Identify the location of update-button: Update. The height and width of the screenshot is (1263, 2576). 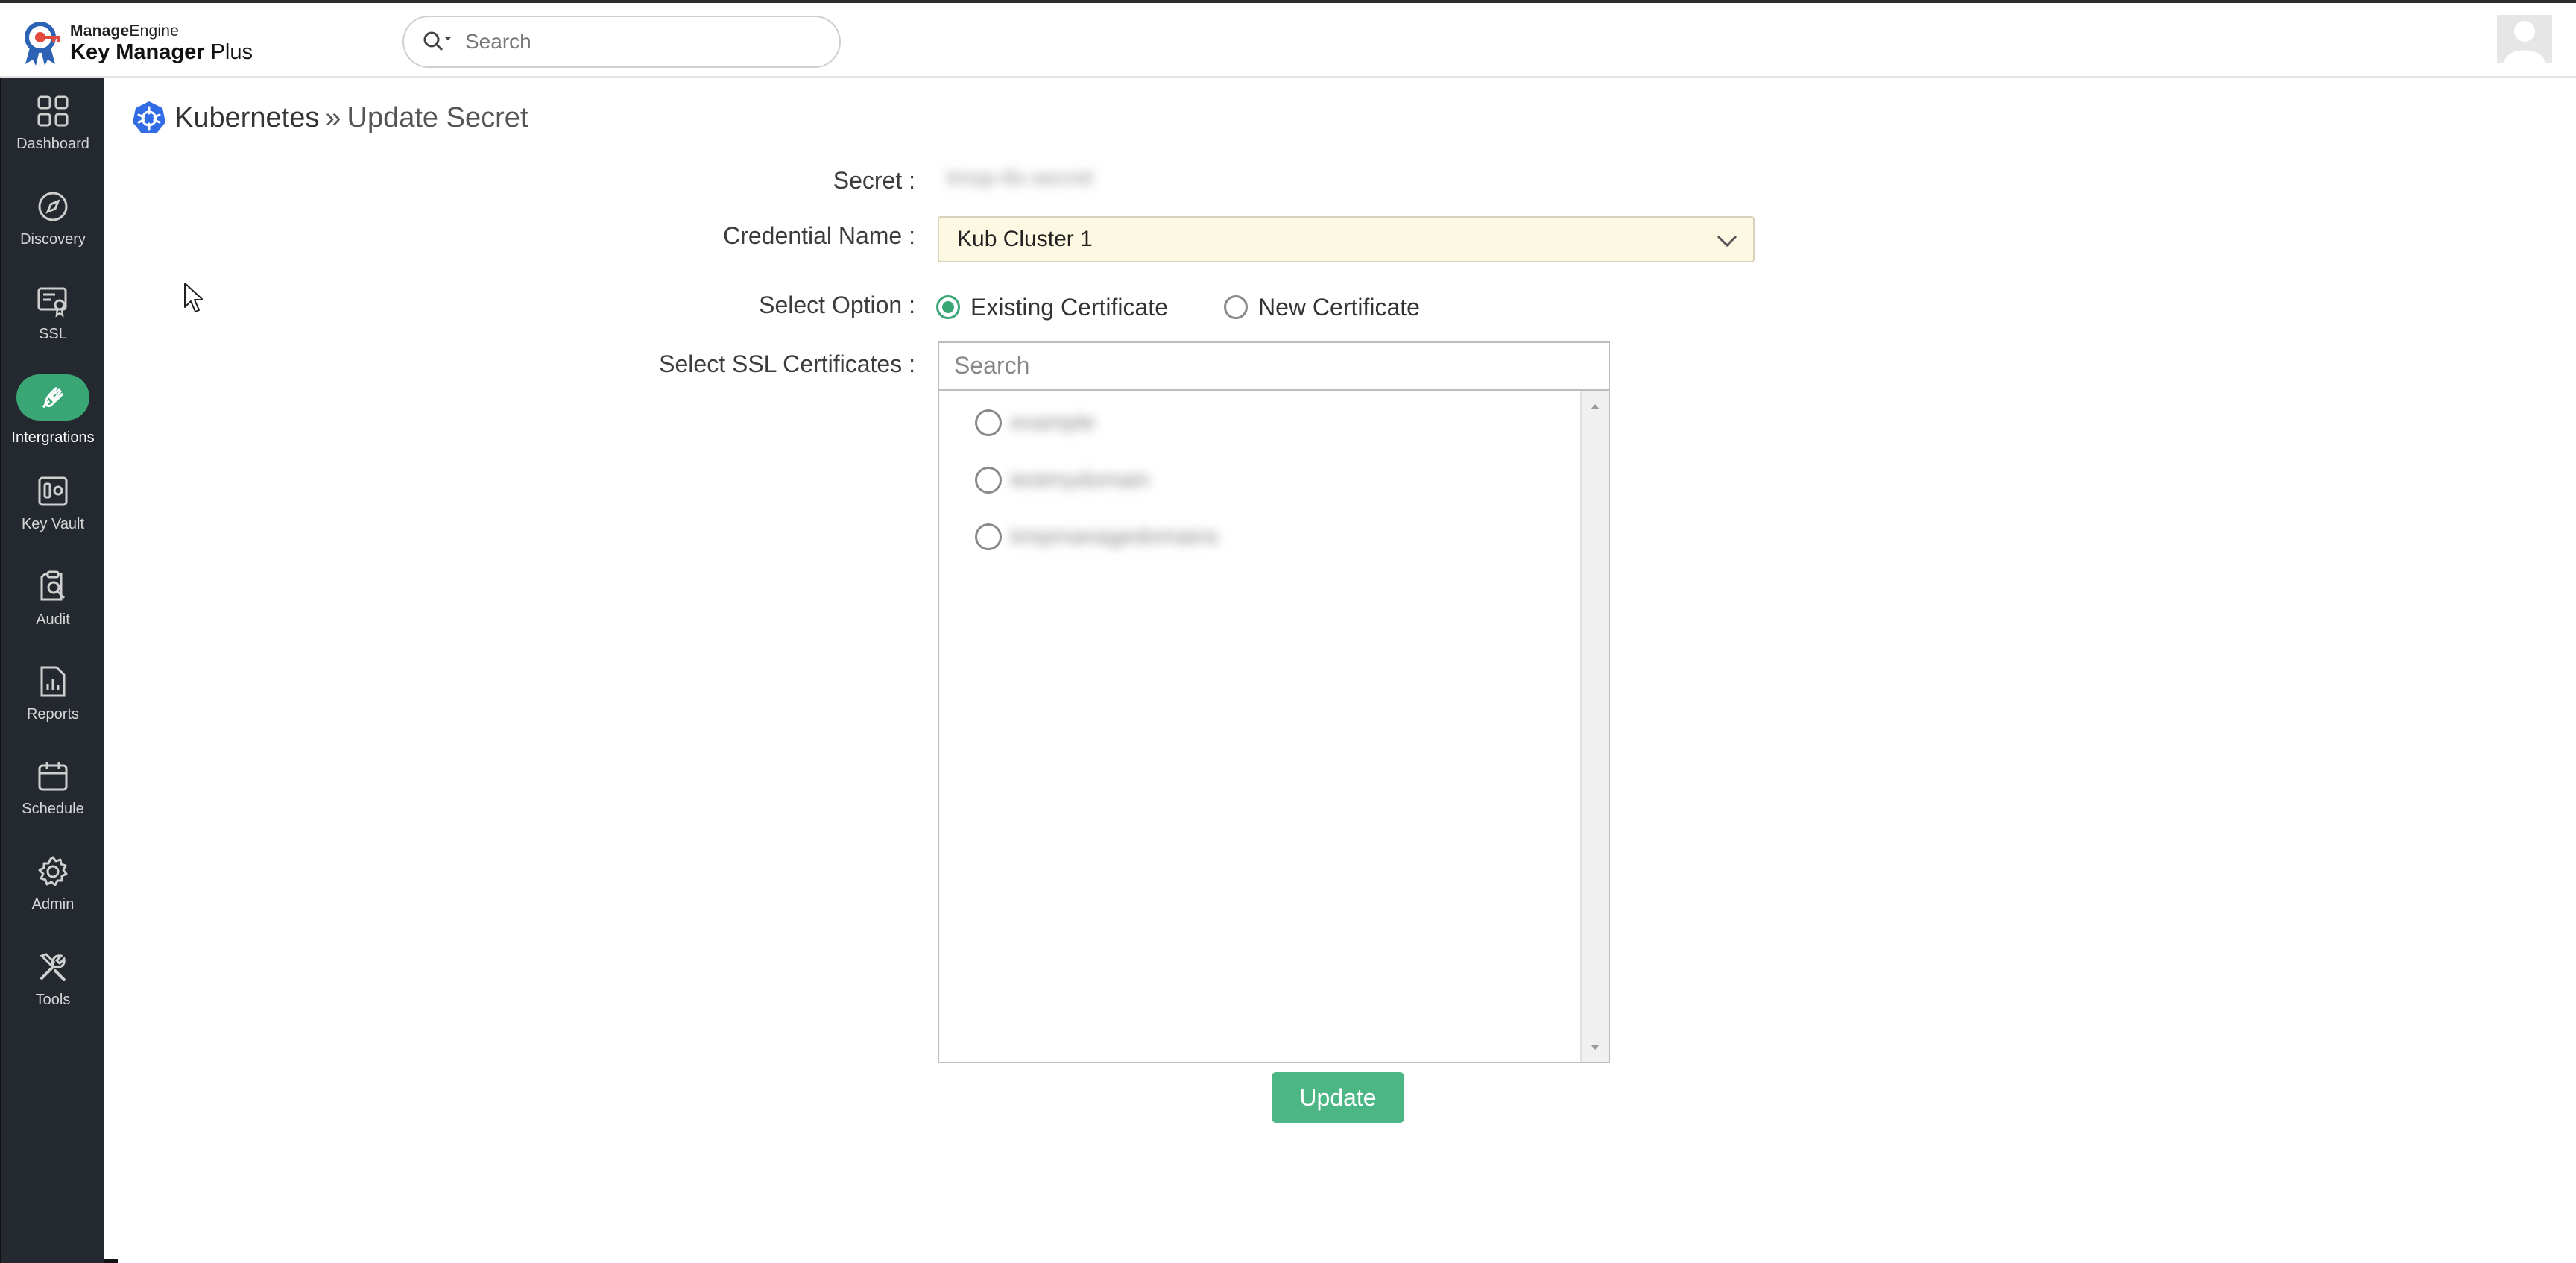
(1338, 1097).